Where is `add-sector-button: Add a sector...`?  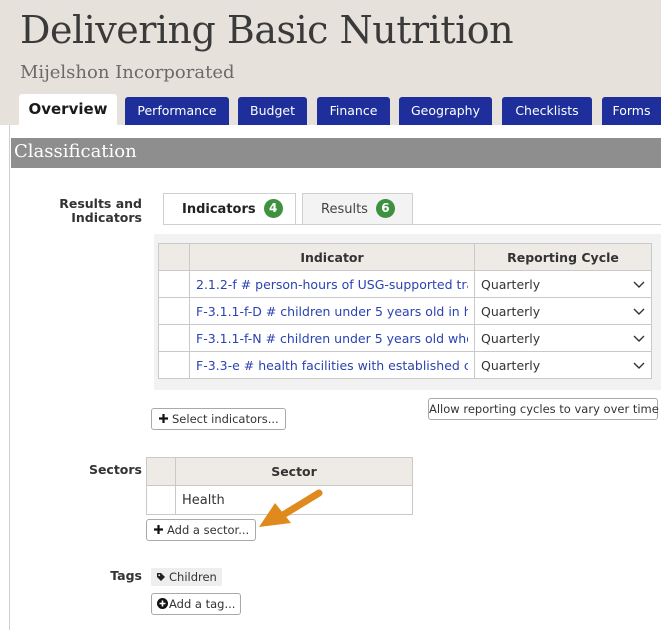
add-sector-button: Add a sector... is located at coordinates (201, 530).